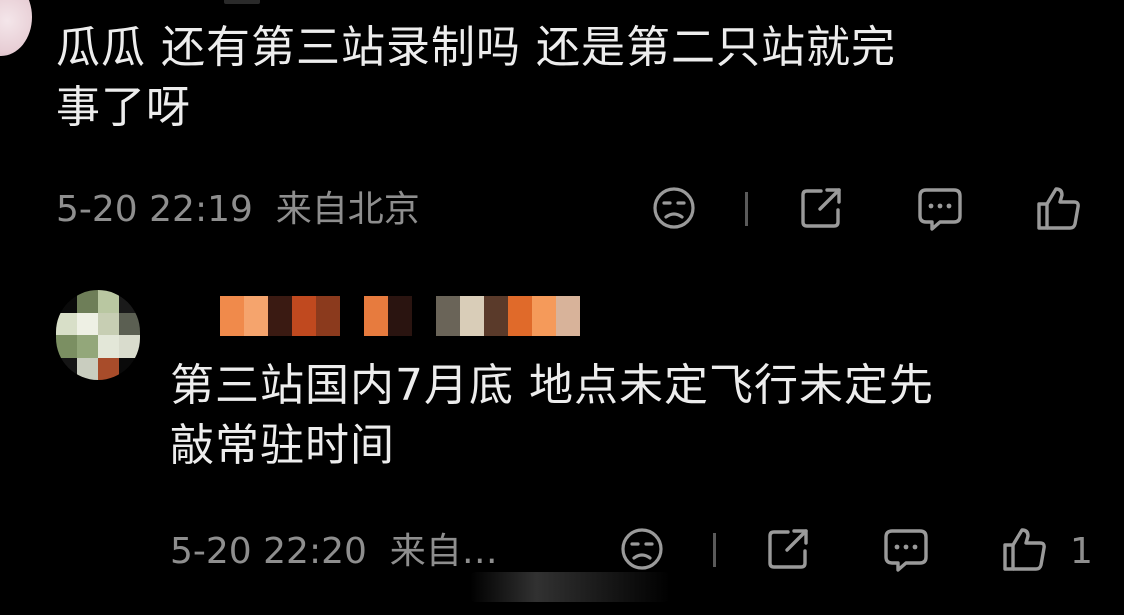 This screenshot has height=615, width=1124. Describe the element at coordinates (282, 445) in the screenshot. I see `comment-line: 敲常驻时间` at that location.